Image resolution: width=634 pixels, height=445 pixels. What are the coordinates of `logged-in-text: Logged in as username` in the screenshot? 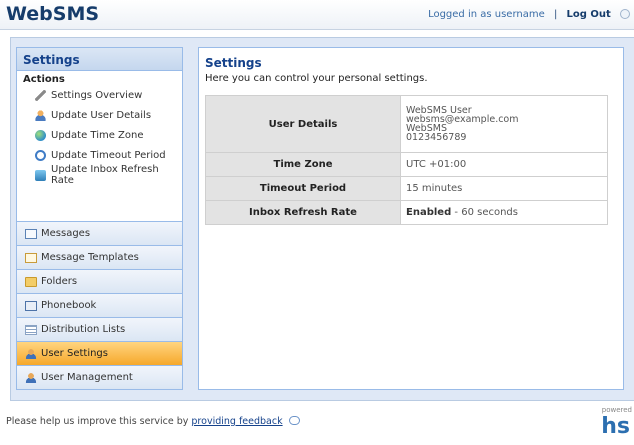 It's located at (486, 14).